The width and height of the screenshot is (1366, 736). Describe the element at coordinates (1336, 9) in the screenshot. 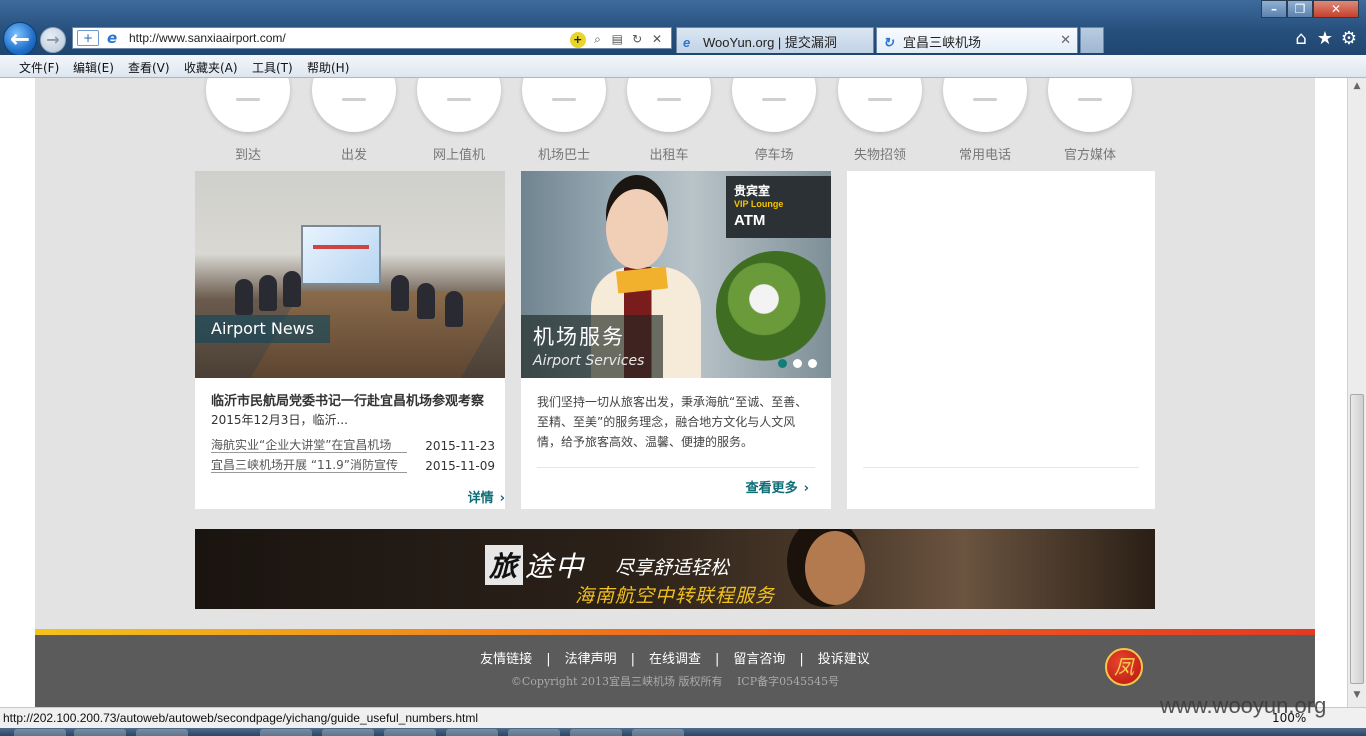

I see `close-window-button: ✕` at that location.